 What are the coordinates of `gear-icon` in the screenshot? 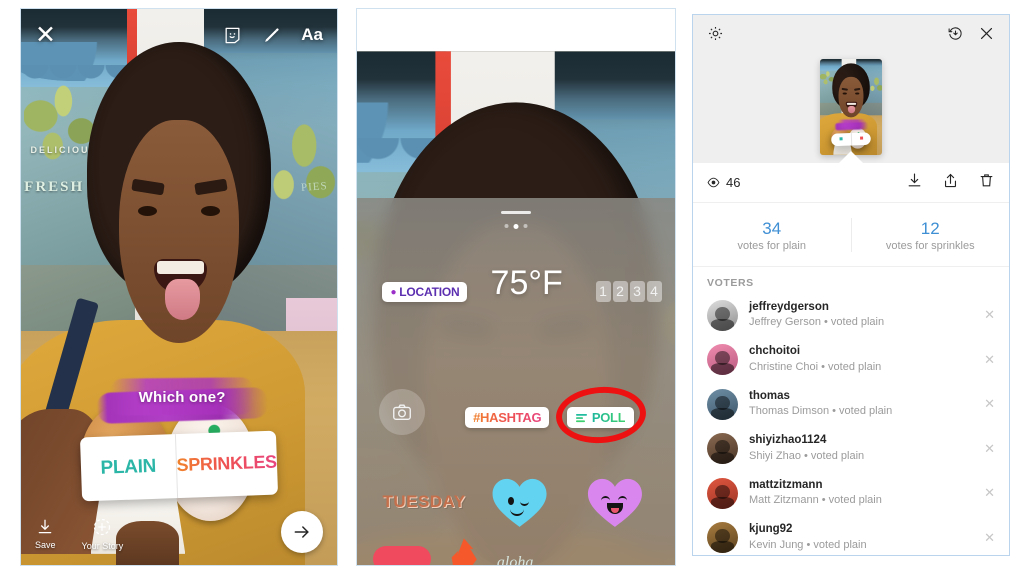 It's located at (715, 36).